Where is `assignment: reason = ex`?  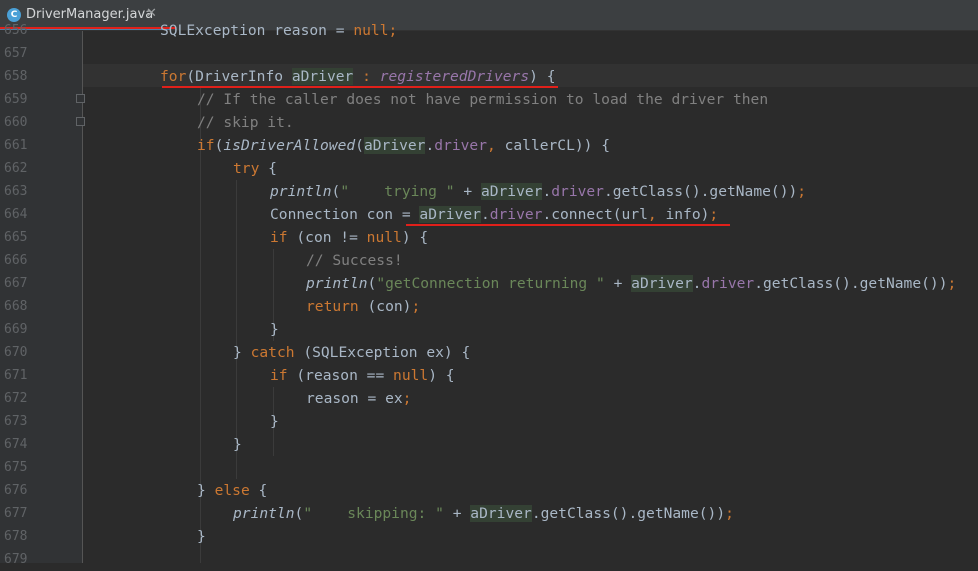
assignment: reason = ex is located at coordinates (354, 398).